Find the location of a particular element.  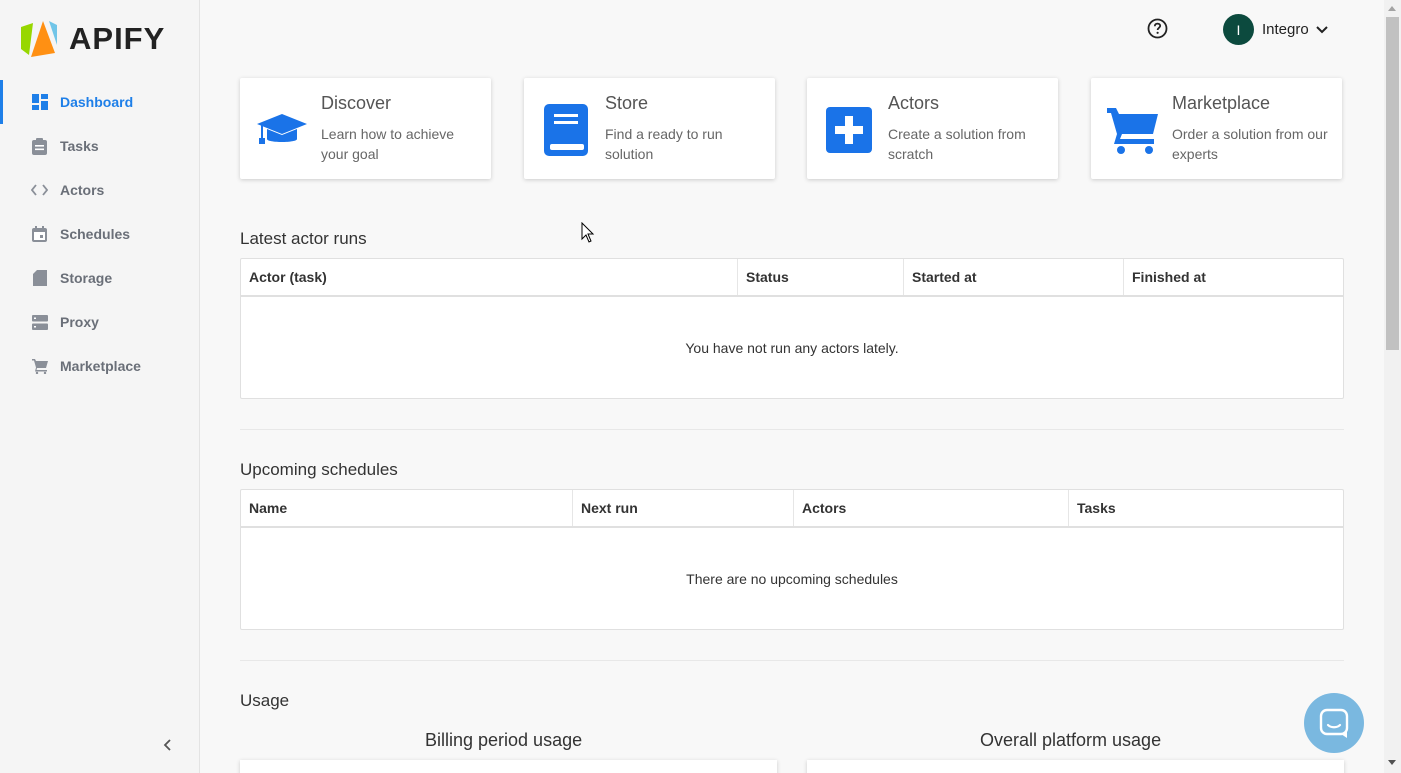

billing-usage-panel is located at coordinates (508, 766).